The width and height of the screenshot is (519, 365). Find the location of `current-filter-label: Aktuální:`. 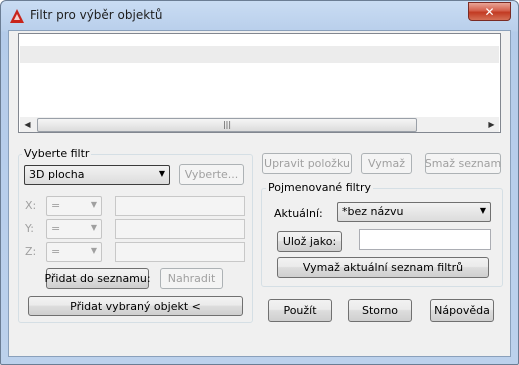

current-filter-label: Aktuální: is located at coordinates (298, 213).